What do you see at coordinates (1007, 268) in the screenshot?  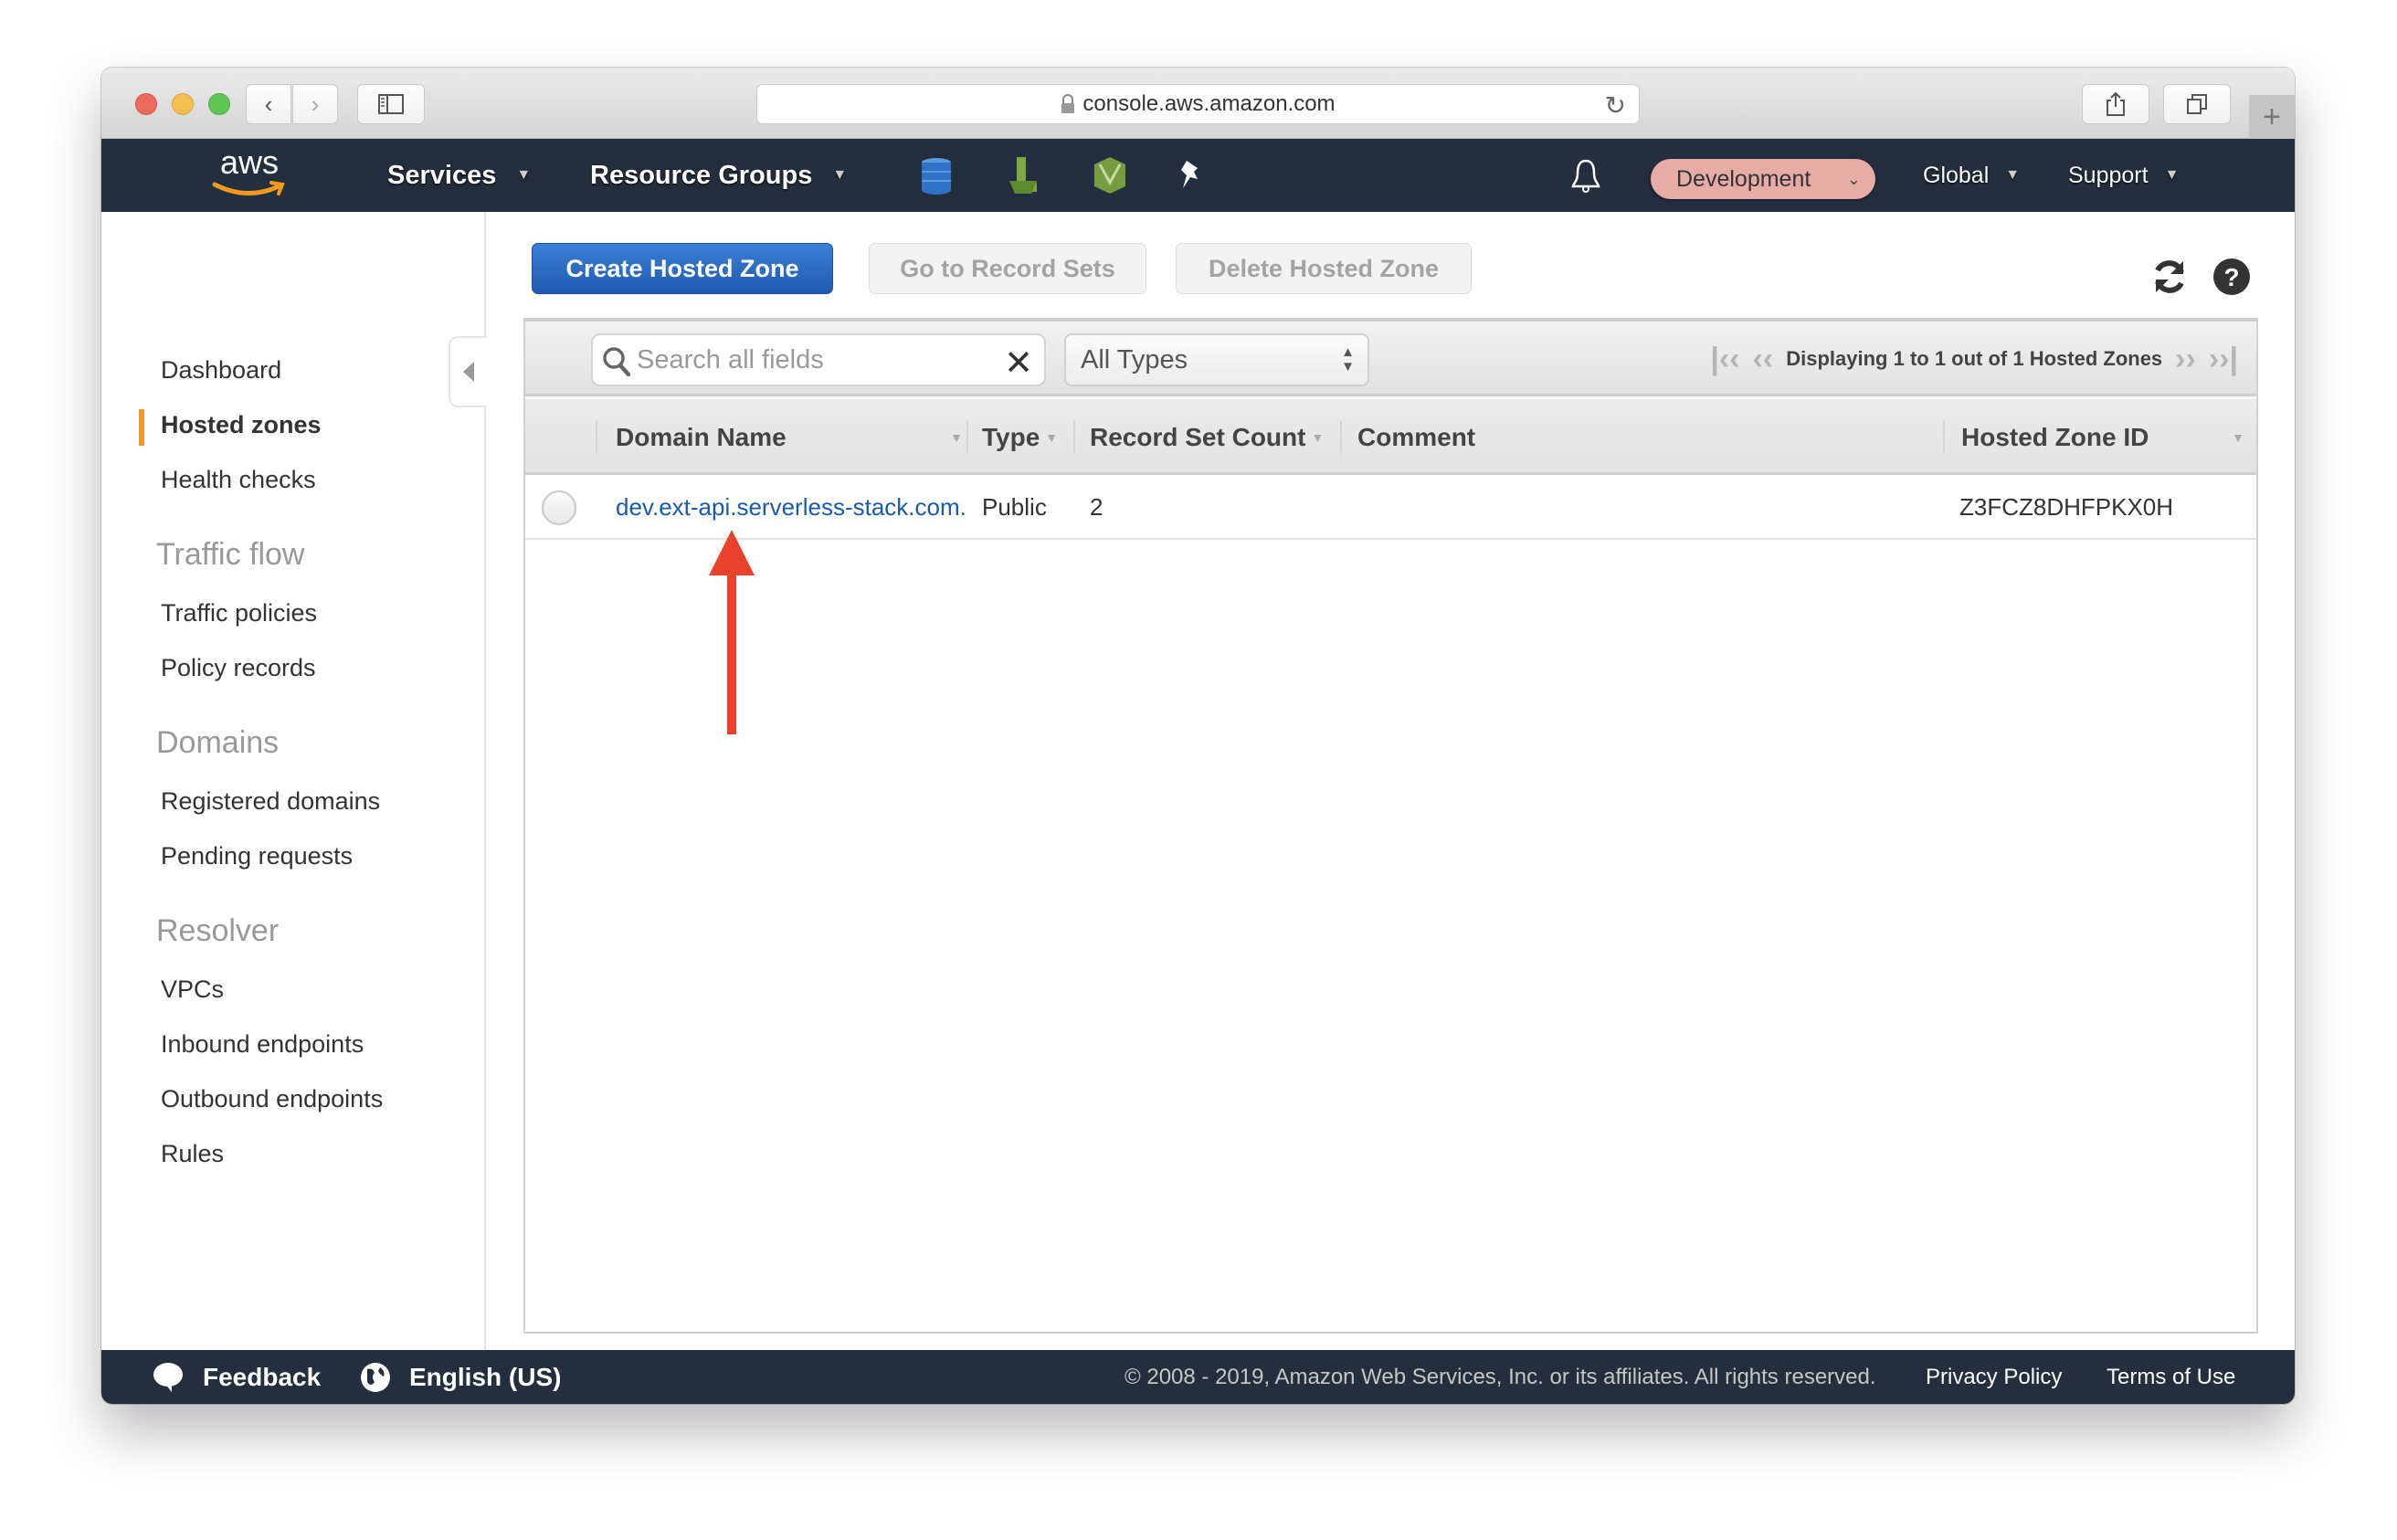 I see `go-to-record-sets-button: Go to Record Sets` at bounding box center [1007, 268].